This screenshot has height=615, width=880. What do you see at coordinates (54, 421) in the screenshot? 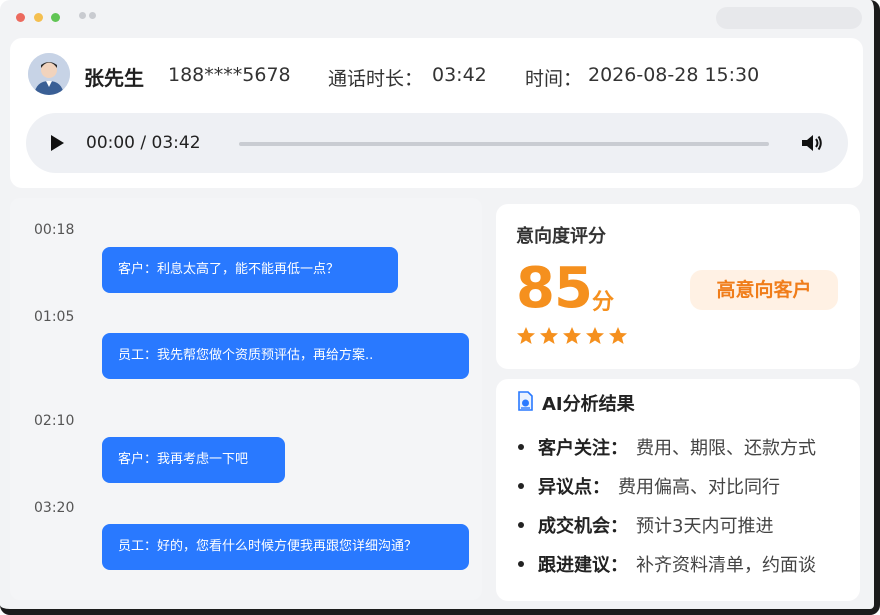
I see `transcript-timestamp: 02:10` at bounding box center [54, 421].